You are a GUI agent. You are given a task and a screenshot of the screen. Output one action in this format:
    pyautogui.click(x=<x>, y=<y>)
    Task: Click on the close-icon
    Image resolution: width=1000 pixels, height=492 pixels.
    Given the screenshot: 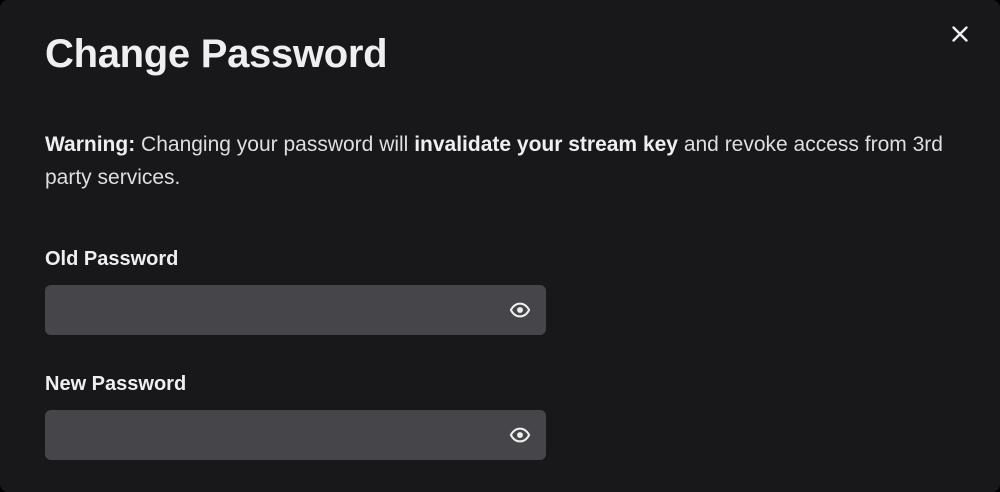 What is the action you would take?
    pyautogui.click(x=960, y=34)
    